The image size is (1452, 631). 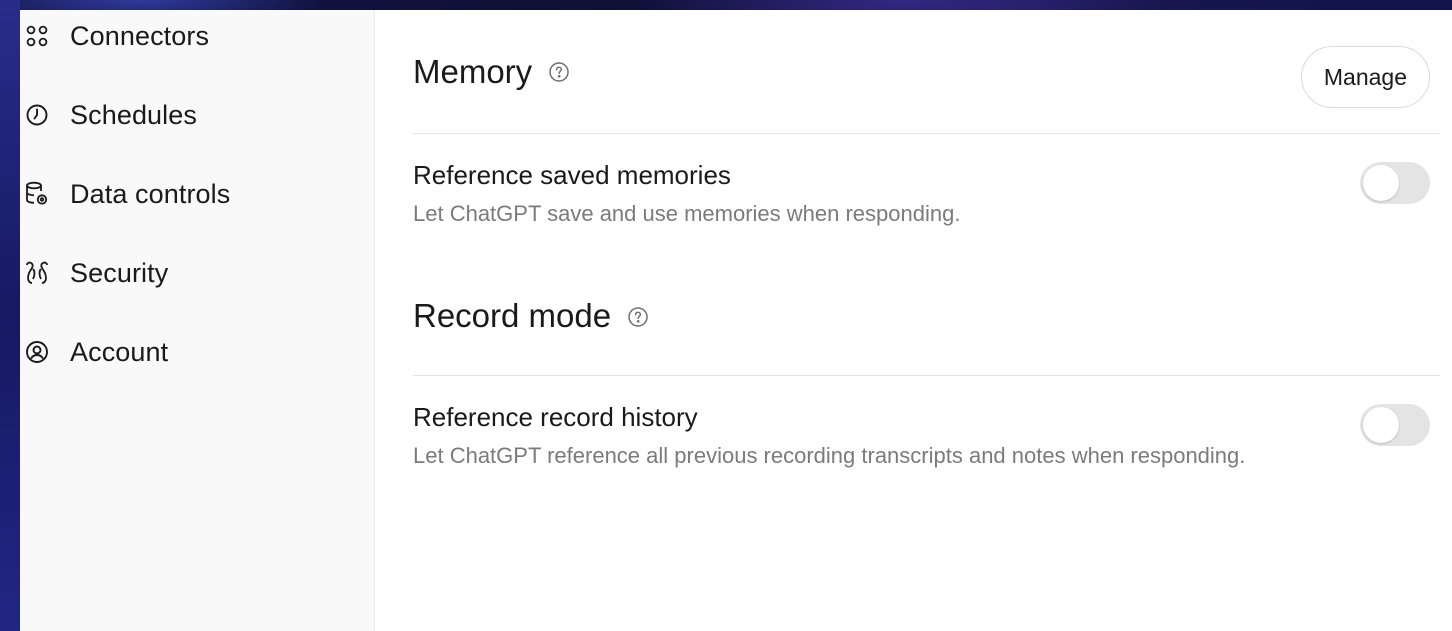 I want to click on setting-title: Reference record history, so click(x=555, y=417).